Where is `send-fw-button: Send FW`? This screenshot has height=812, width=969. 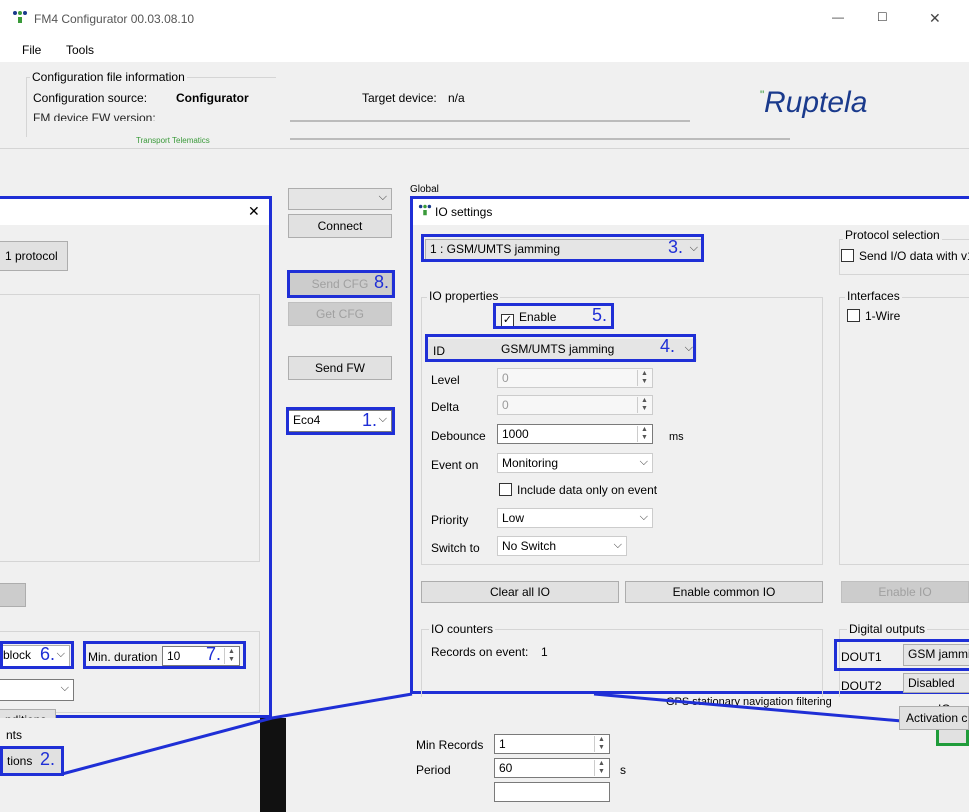
send-fw-button: Send FW is located at coordinates (340, 368).